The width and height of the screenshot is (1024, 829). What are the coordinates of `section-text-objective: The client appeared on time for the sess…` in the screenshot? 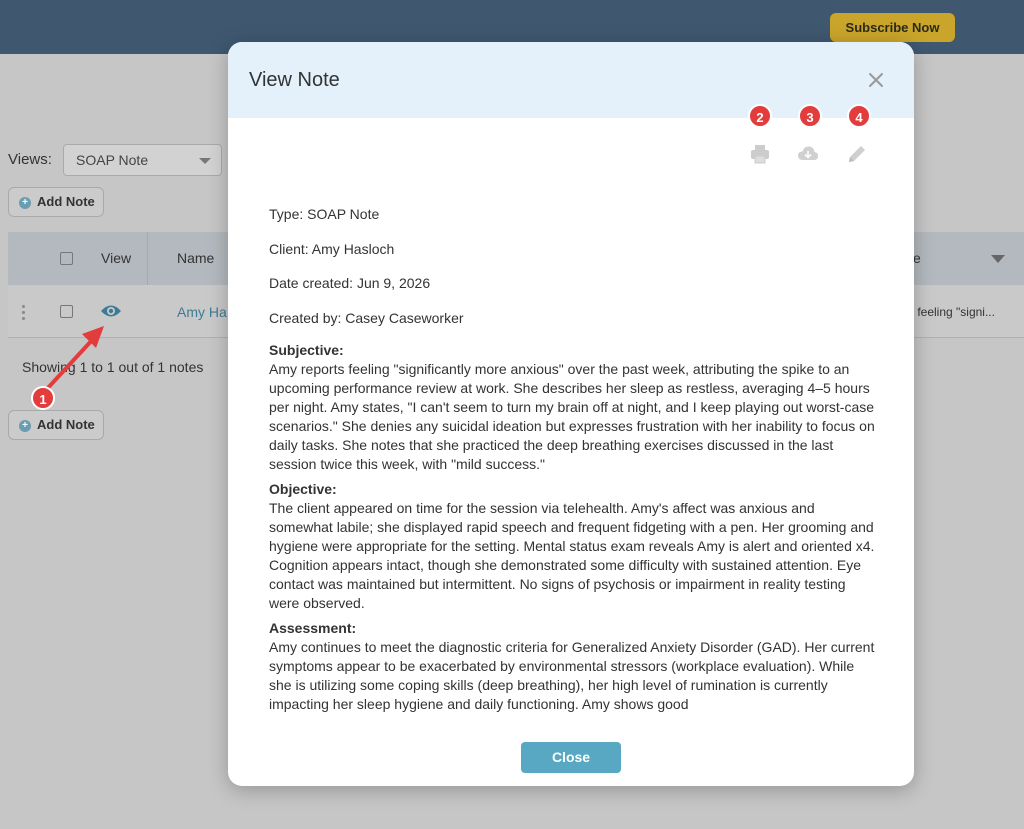 It's located at (572, 555).